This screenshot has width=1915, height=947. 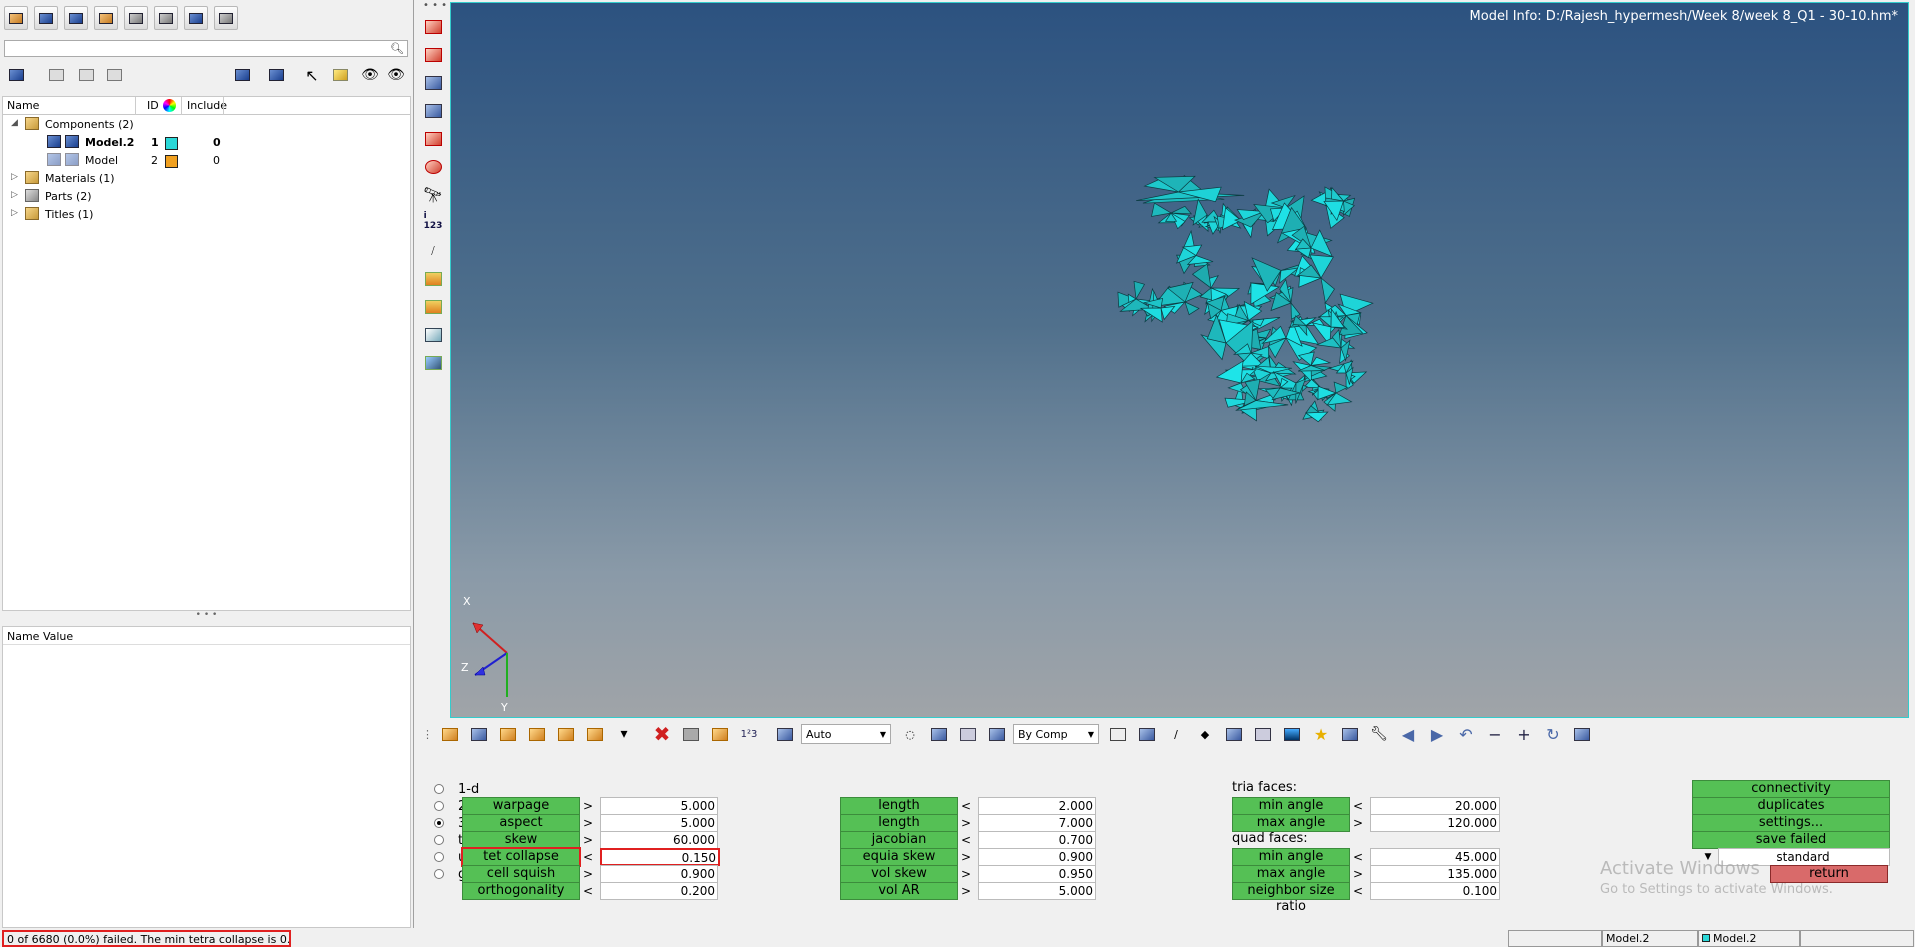 I want to click on tree-row-parts: ▷ Parts (2), so click(x=206, y=196).